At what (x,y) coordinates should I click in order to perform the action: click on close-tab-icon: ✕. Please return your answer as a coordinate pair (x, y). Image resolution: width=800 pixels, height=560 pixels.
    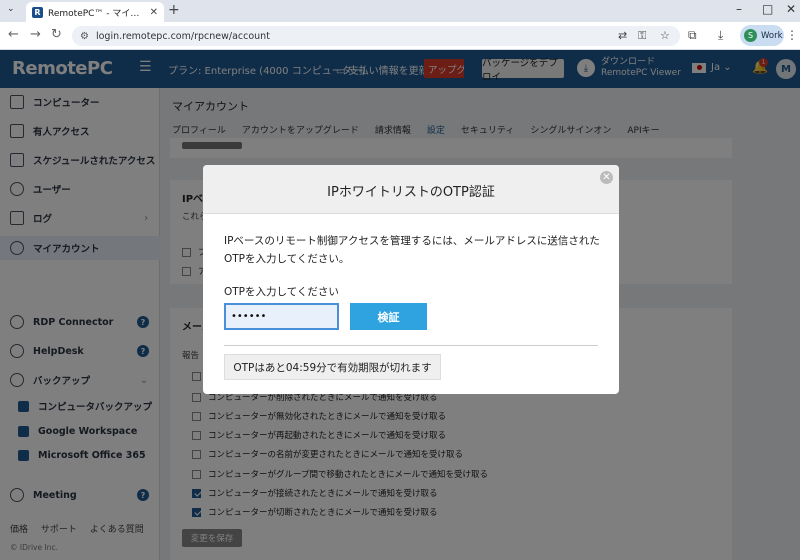
    Looking at the image, I should click on (154, 12).